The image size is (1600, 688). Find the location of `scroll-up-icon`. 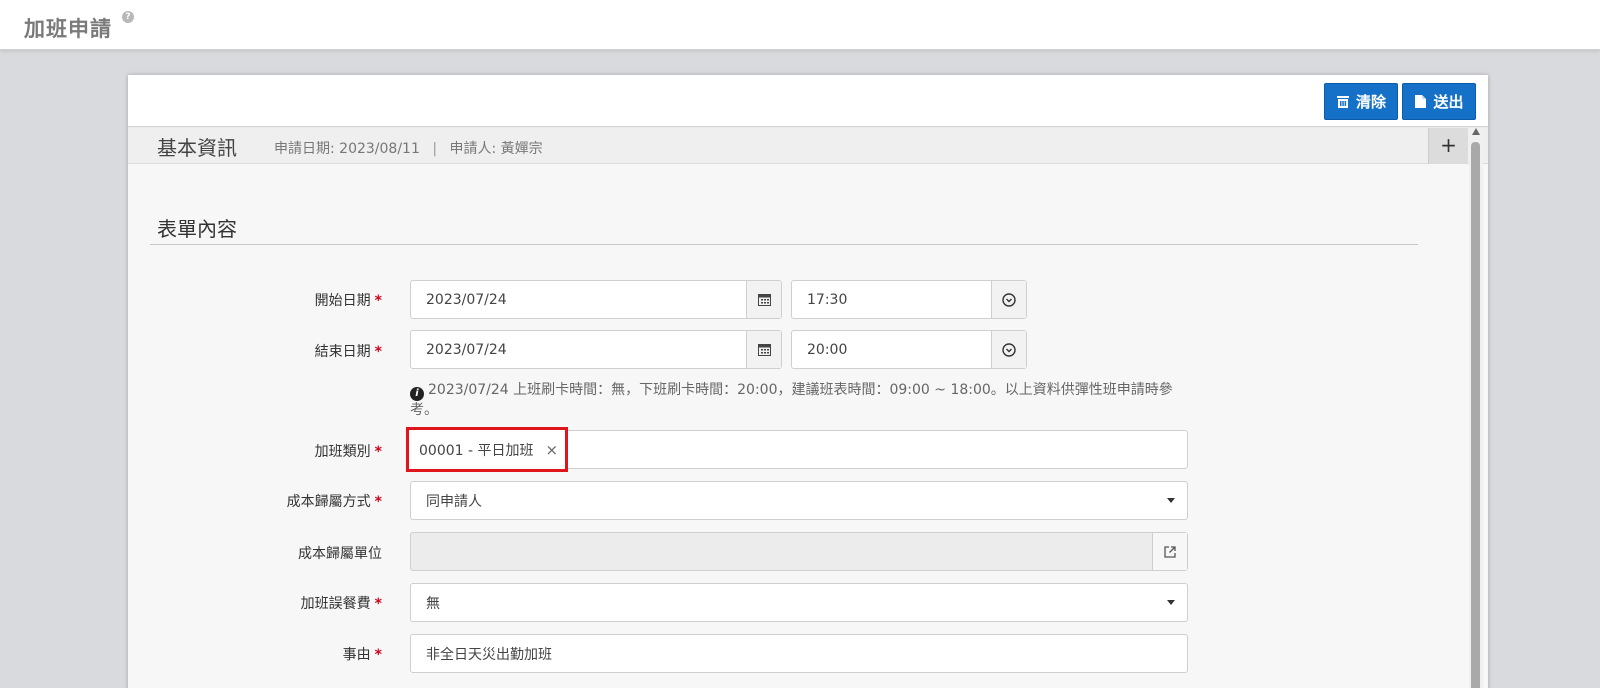

scroll-up-icon is located at coordinates (1476, 131).